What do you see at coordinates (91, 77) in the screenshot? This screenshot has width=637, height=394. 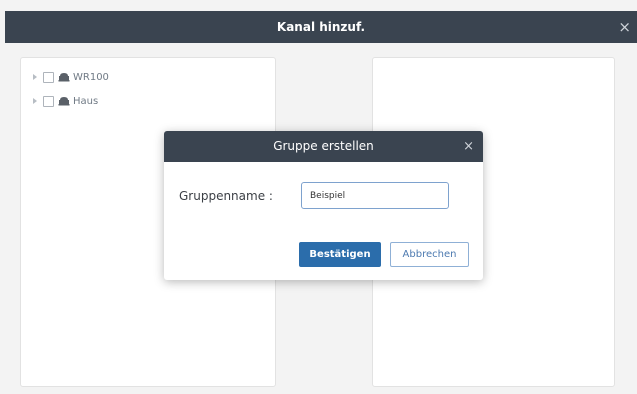 I see `tree-item-label: WR100` at bounding box center [91, 77].